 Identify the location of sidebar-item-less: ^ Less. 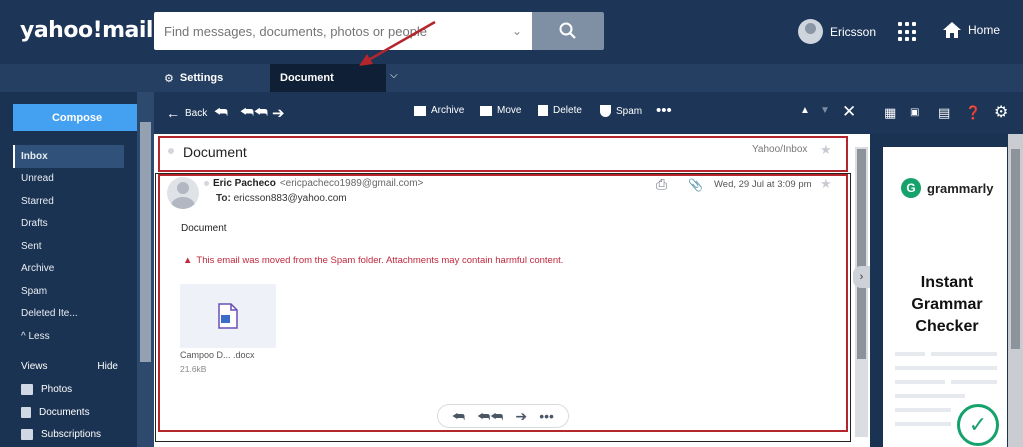
(68, 336).